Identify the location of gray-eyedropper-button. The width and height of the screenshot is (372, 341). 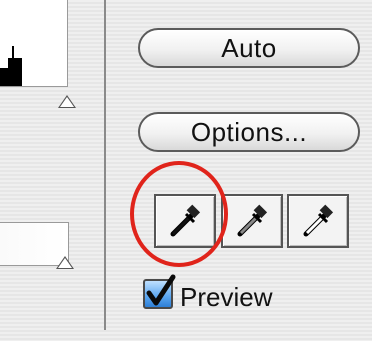
(252, 221).